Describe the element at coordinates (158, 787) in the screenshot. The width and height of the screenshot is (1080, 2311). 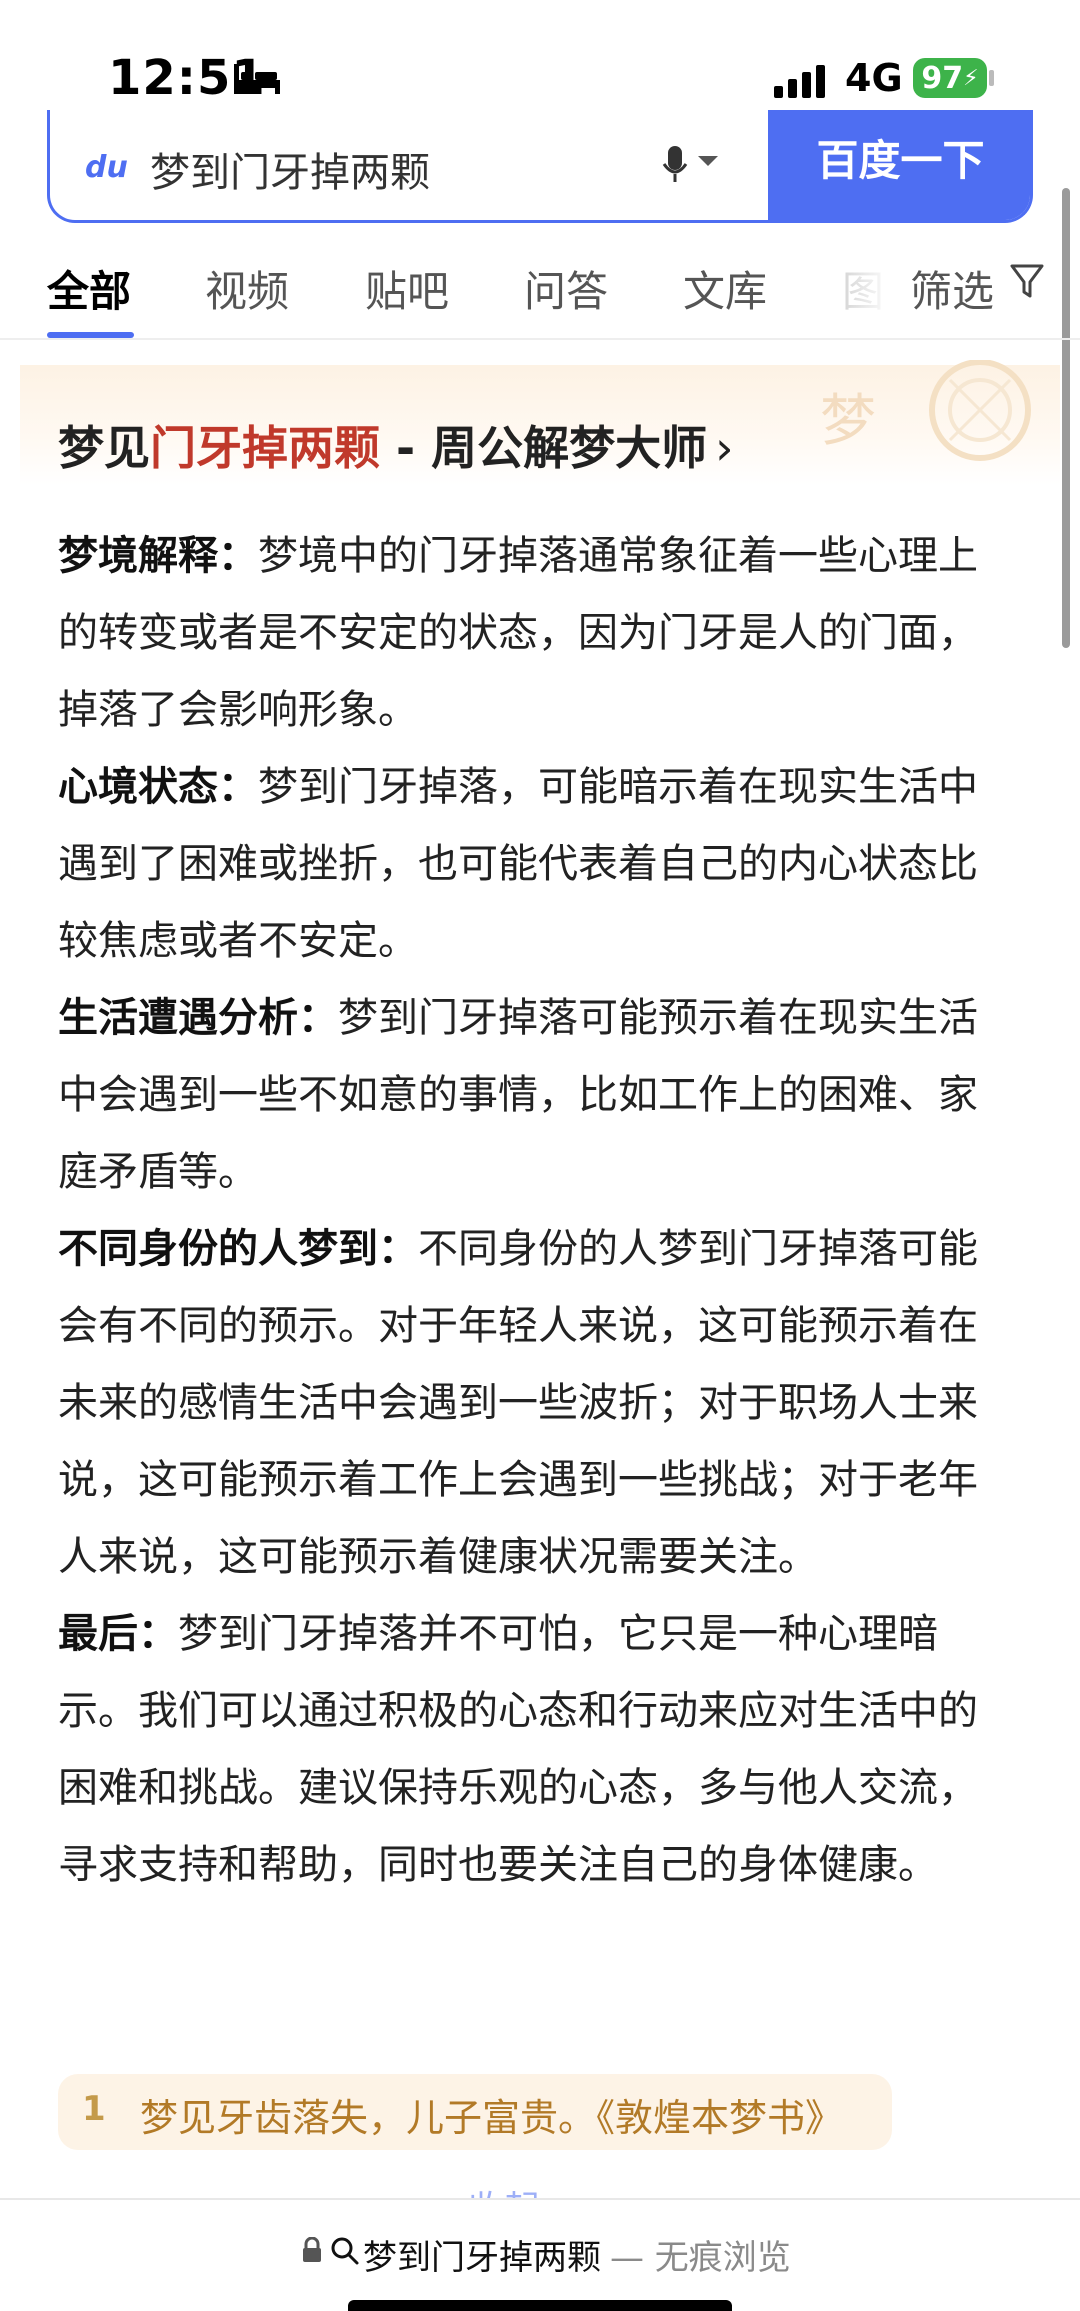
I see `paragraph-label: 心境状态：` at that location.